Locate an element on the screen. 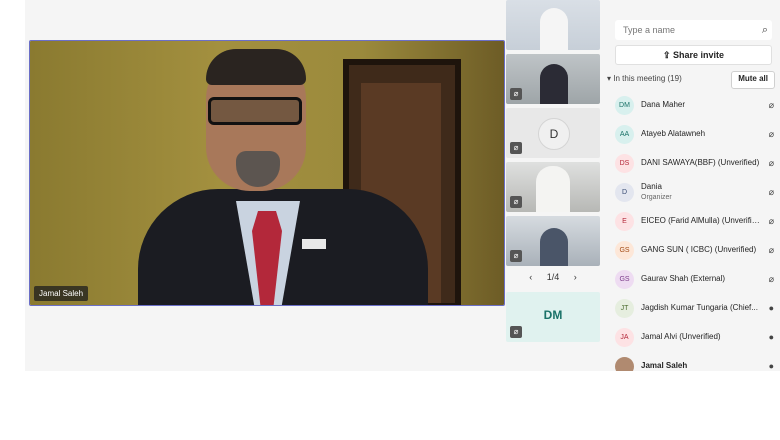 This screenshot has width=780, height=440. thumbnail-pager: ‹ 1/4 › is located at coordinates (553, 277).